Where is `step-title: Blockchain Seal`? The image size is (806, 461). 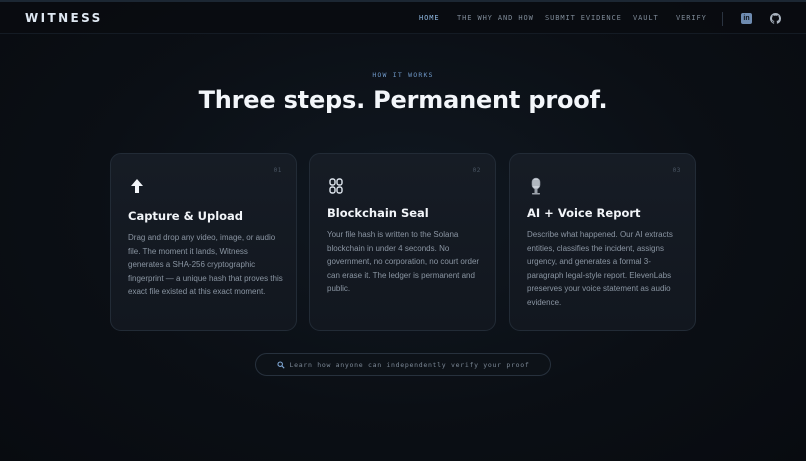
step-title: Blockchain Seal is located at coordinates (378, 213).